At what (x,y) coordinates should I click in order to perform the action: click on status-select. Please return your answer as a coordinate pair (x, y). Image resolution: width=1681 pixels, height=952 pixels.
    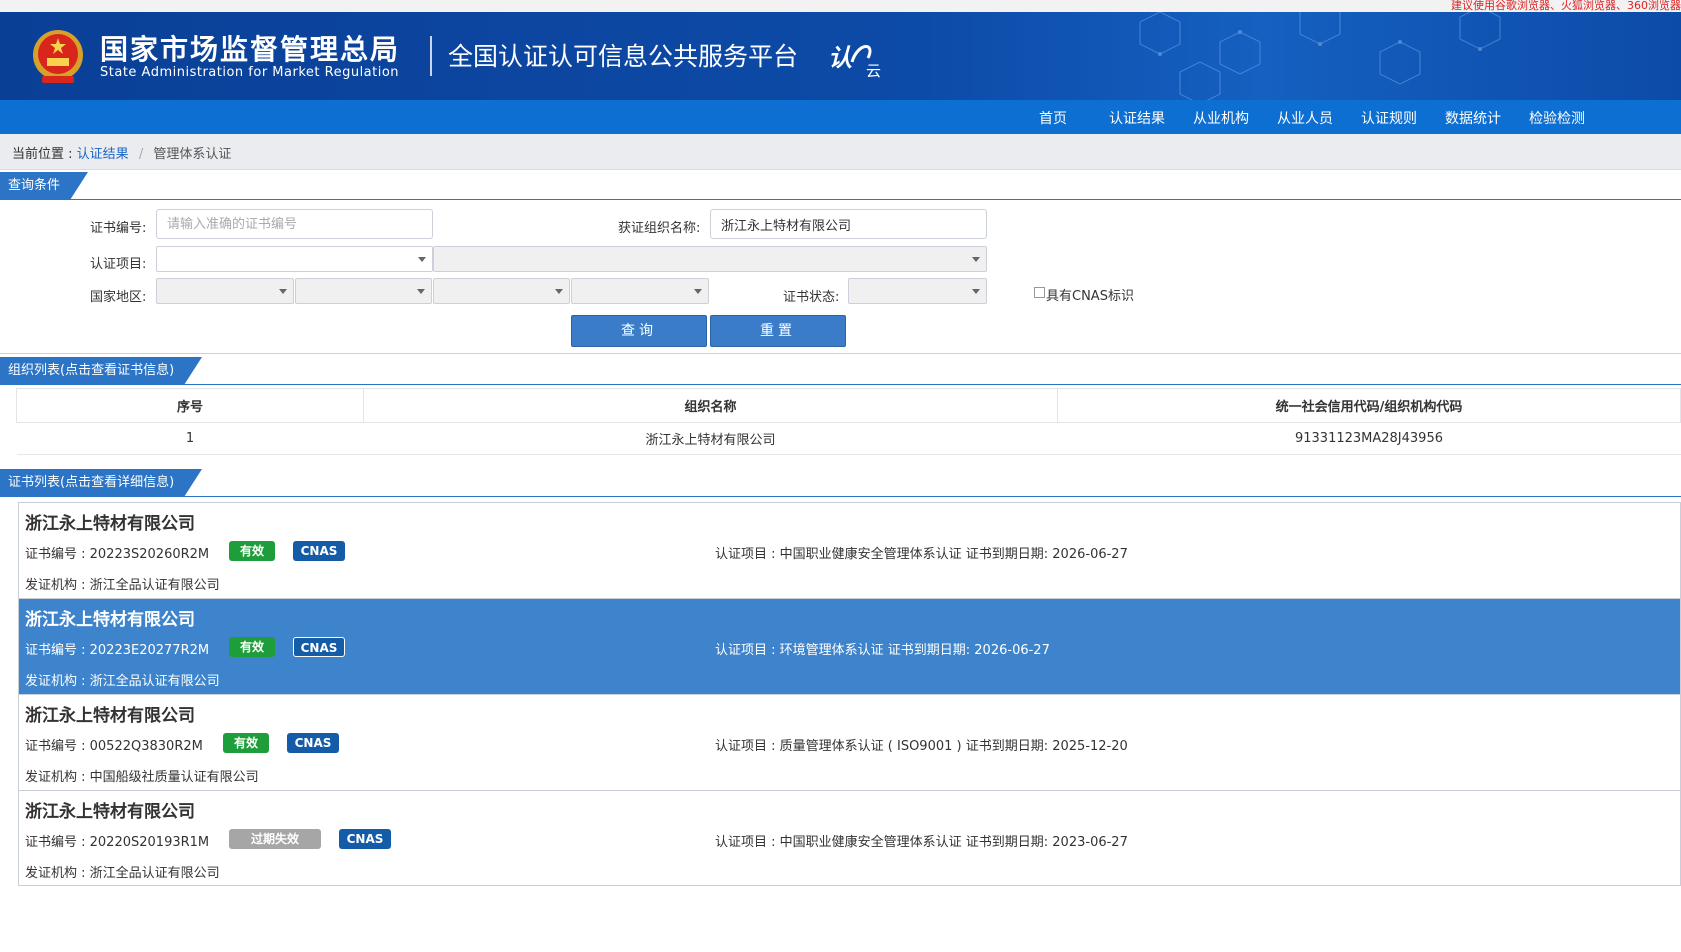
    Looking at the image, I should click on (917, 291).